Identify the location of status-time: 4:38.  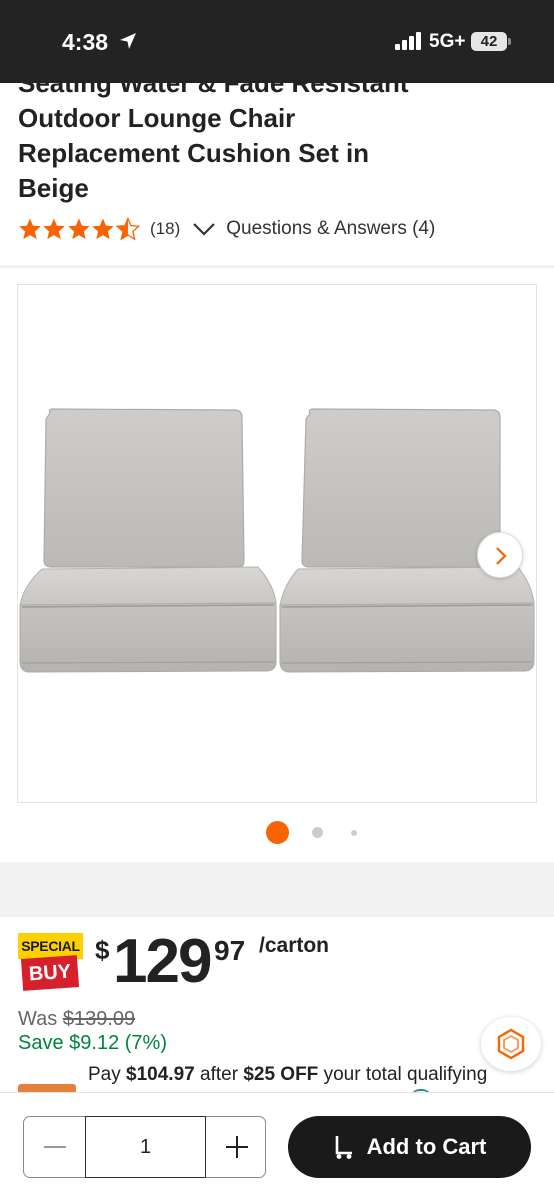
(85, 42).